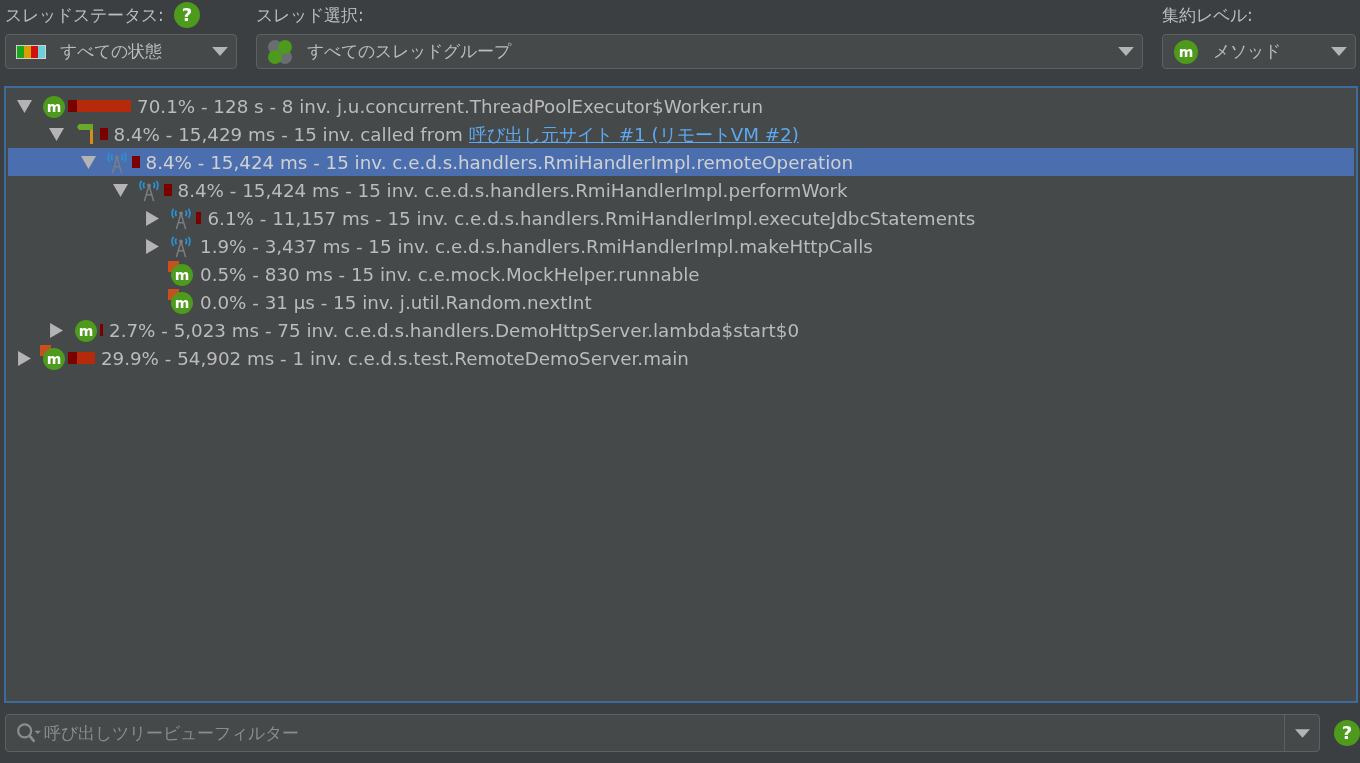 This screenshot has height=763, width=1360. What do you see at coordinates (121, 51) in the screenshot?
I see `status-dropdown: すべての状態` at bounding box center [121, 51].